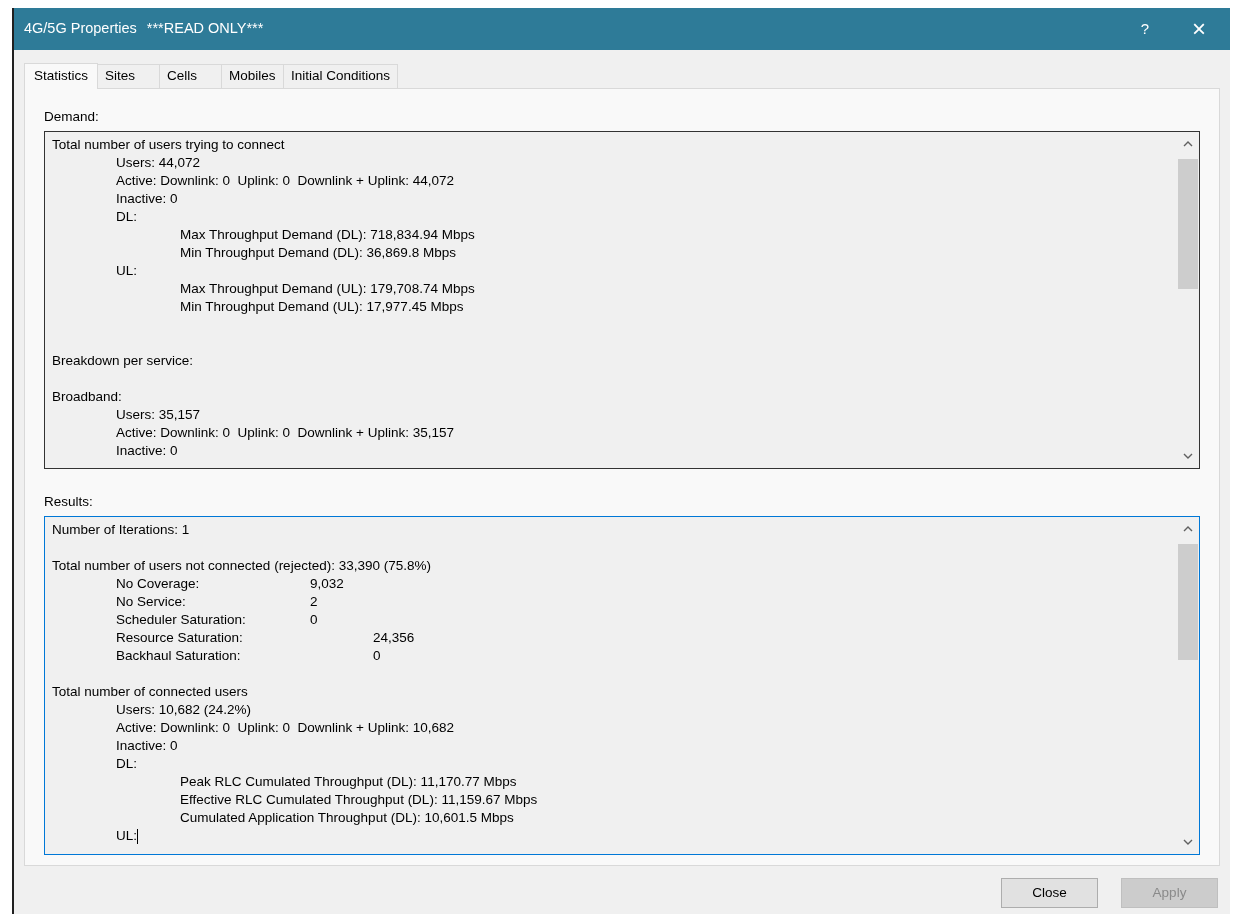  What do you see at coordinates (327, 583) in the screenshot?
I see `stat-value: 9,032` at bounding box center [327, 583].